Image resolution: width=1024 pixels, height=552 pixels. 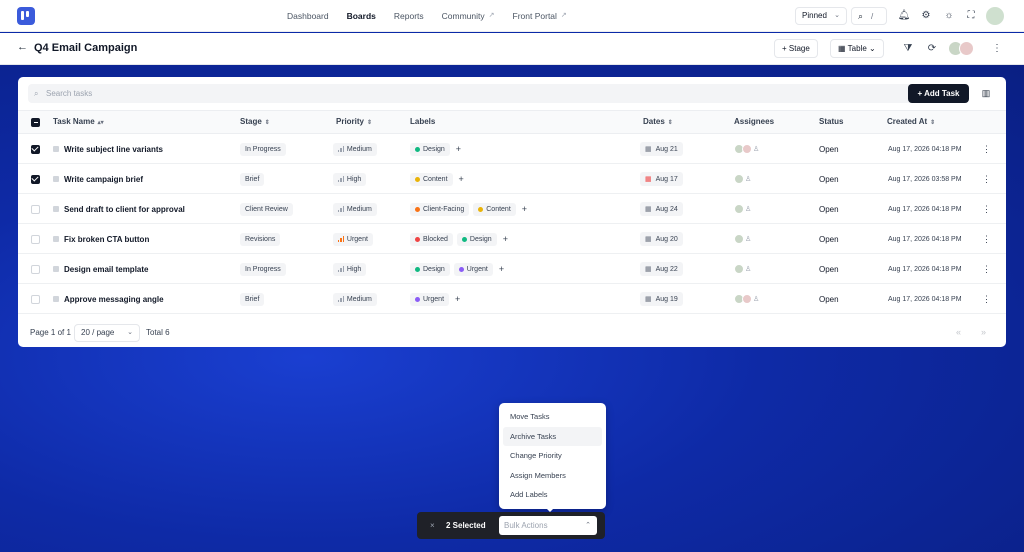 What do you see at coordinates (983, 332) in the screenshot?
I see `next-page-button: »` at bounding box center [983, 332].